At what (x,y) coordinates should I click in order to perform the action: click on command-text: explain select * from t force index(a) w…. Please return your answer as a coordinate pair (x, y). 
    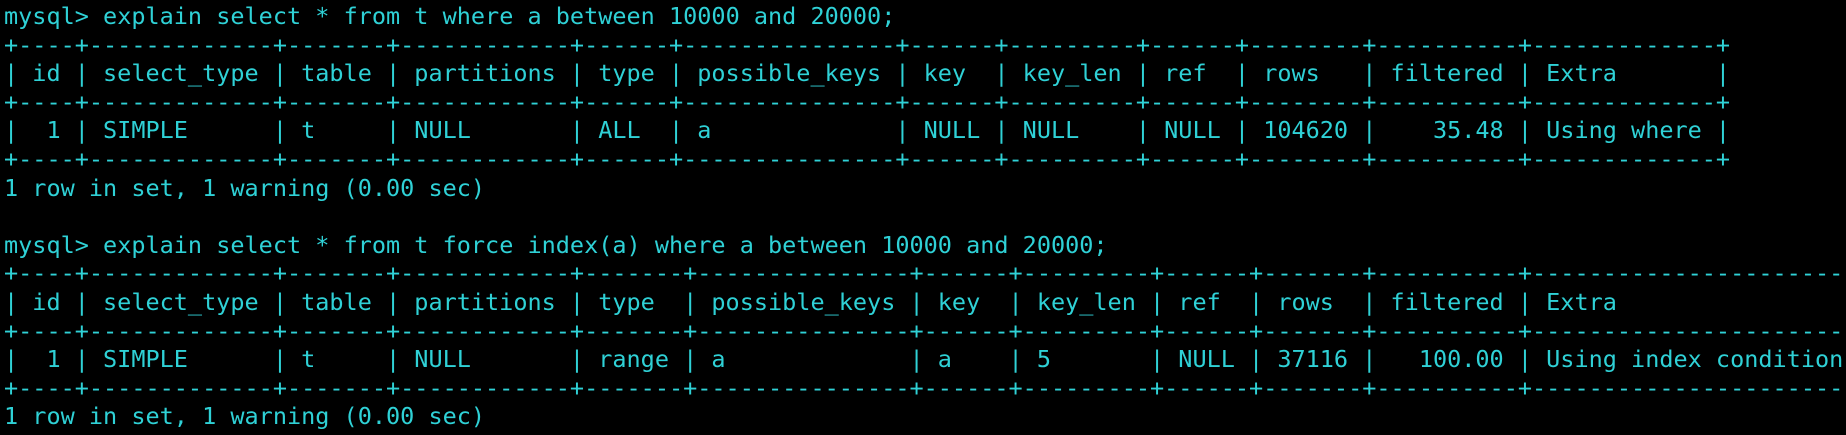
    Looking at the image, I should click on (605, 244).